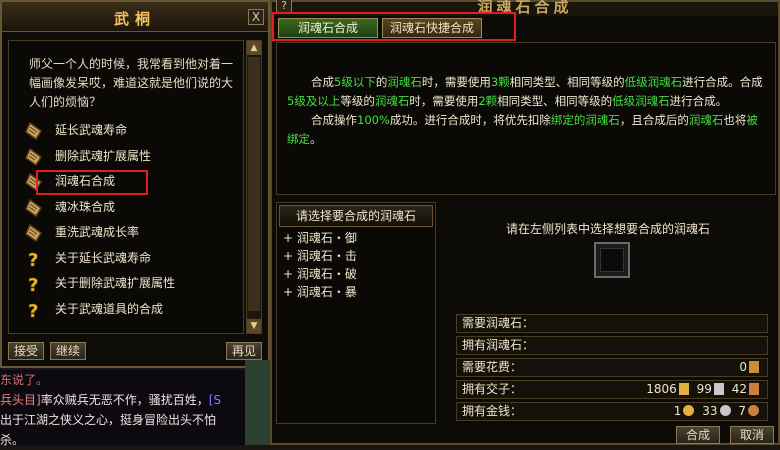 This screenshot has height=450, width=780. What do you see at coordinates (661, 389) in the screenshot?
I see `jiaozi-gold: 1806` at bounding box center [661, 389].